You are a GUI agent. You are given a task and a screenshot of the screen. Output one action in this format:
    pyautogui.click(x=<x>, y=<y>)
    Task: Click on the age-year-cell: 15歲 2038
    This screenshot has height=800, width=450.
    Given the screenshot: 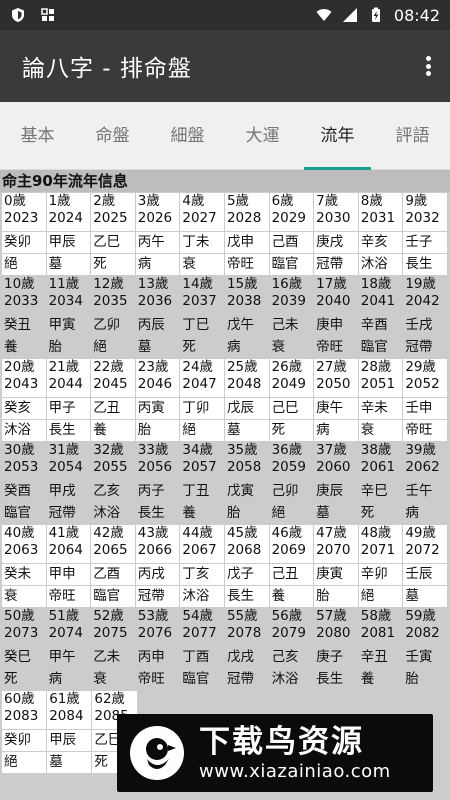 What is the action you would take?
    pyautogui.click(x=246, y=295)
    